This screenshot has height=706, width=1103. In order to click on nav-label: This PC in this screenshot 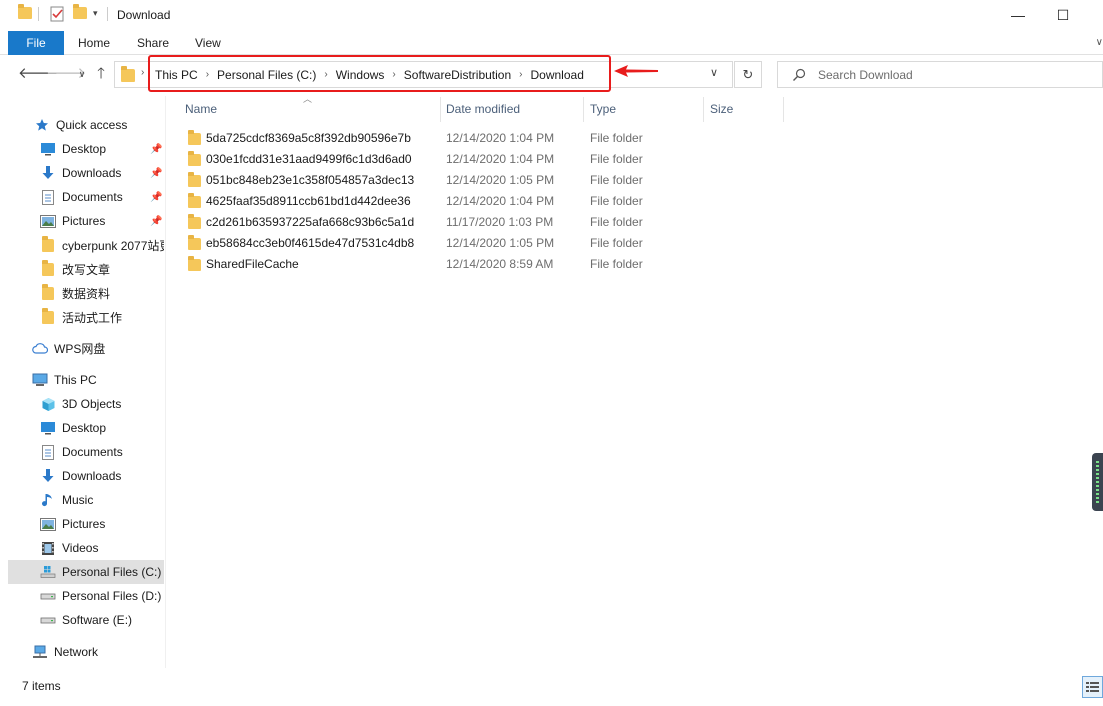, I will do `click(75, 380)`.